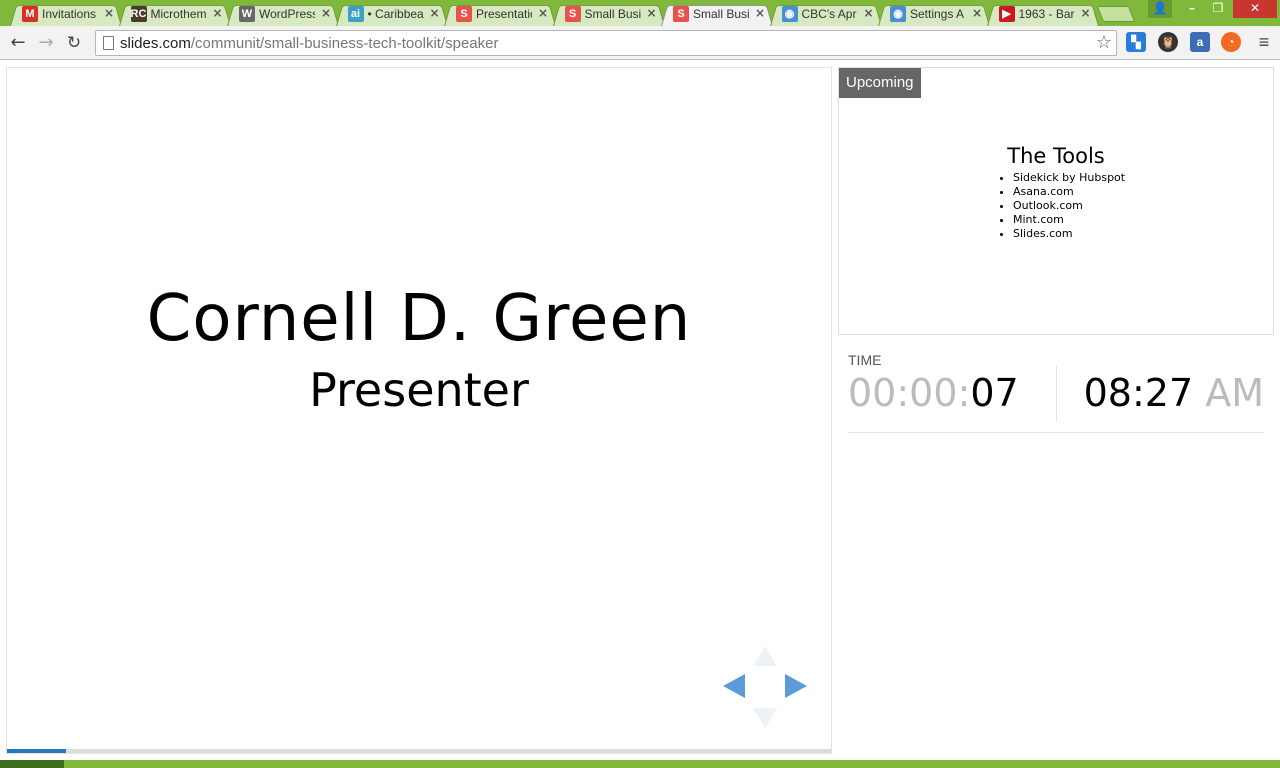  I want to click on slide-subtitle: Presenter, so click(419, 390).